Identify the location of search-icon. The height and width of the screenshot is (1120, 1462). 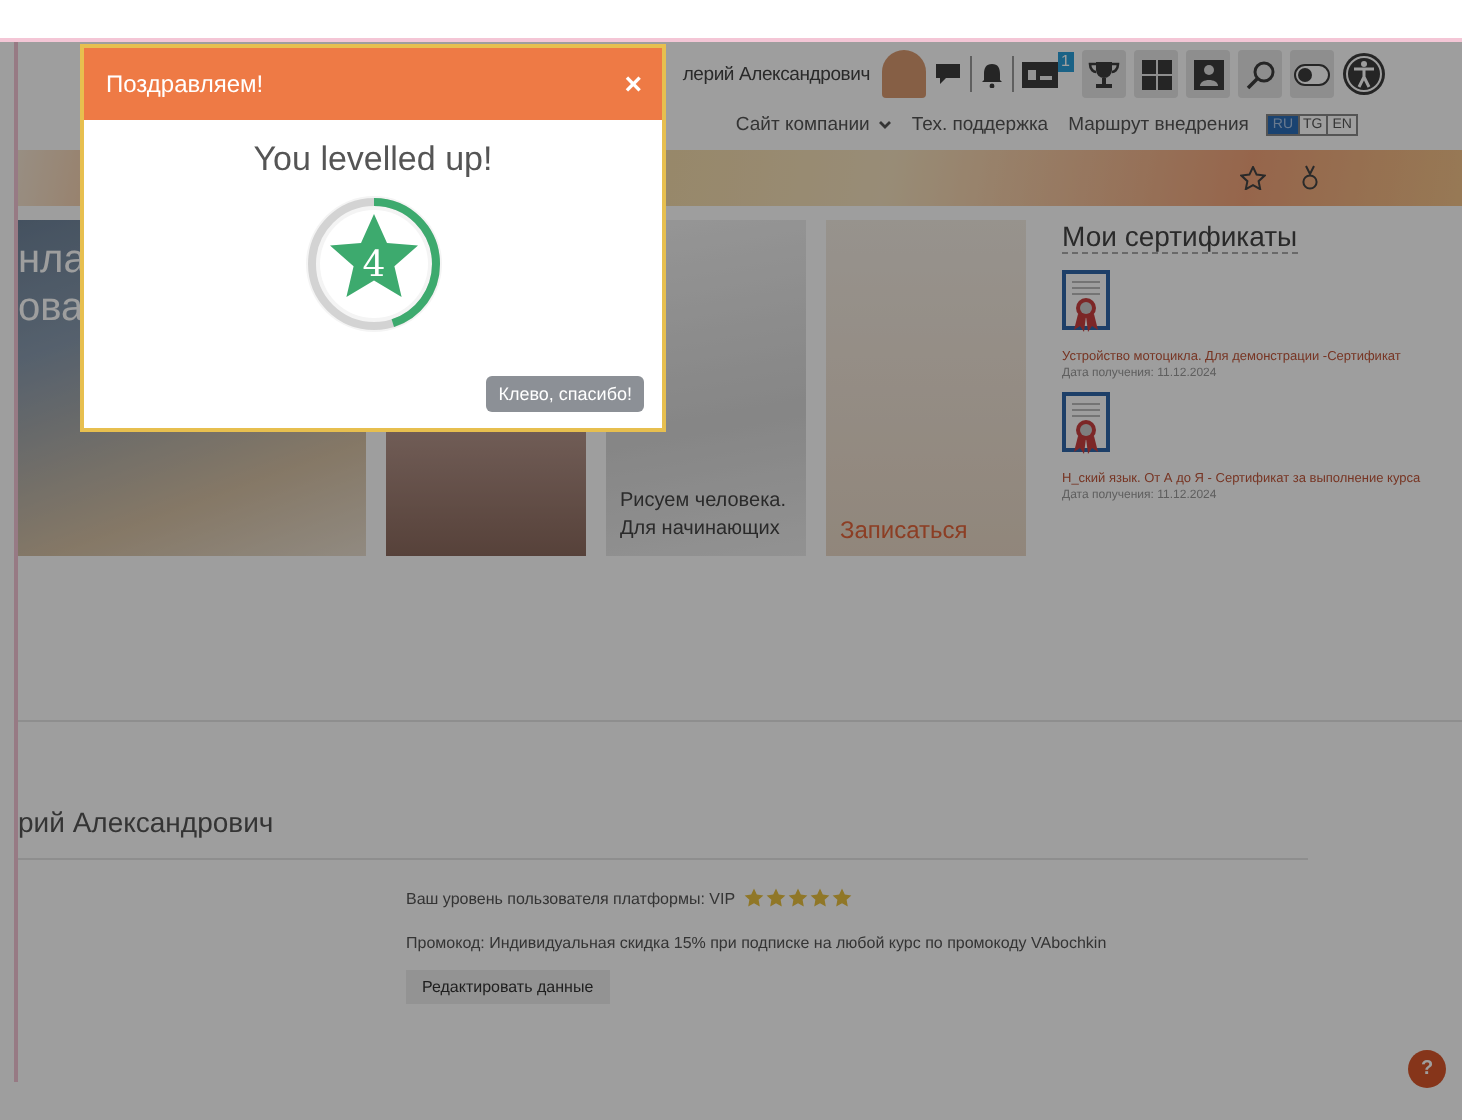
(1260, 74).